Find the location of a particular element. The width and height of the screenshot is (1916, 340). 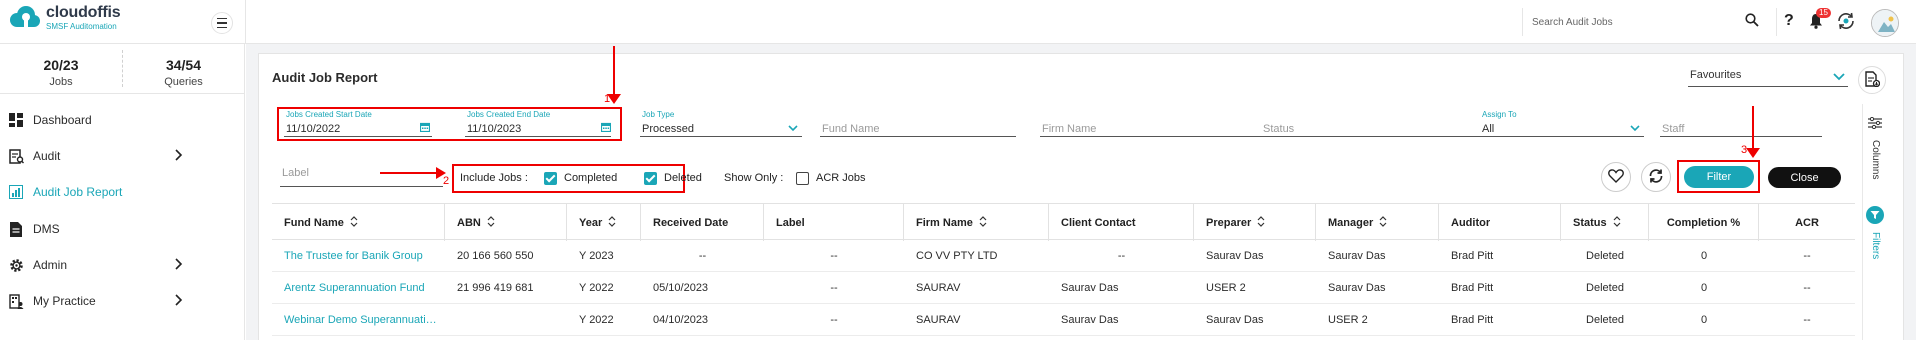

manager-cell: Saurav Das is located at coordinates (1357, 256).